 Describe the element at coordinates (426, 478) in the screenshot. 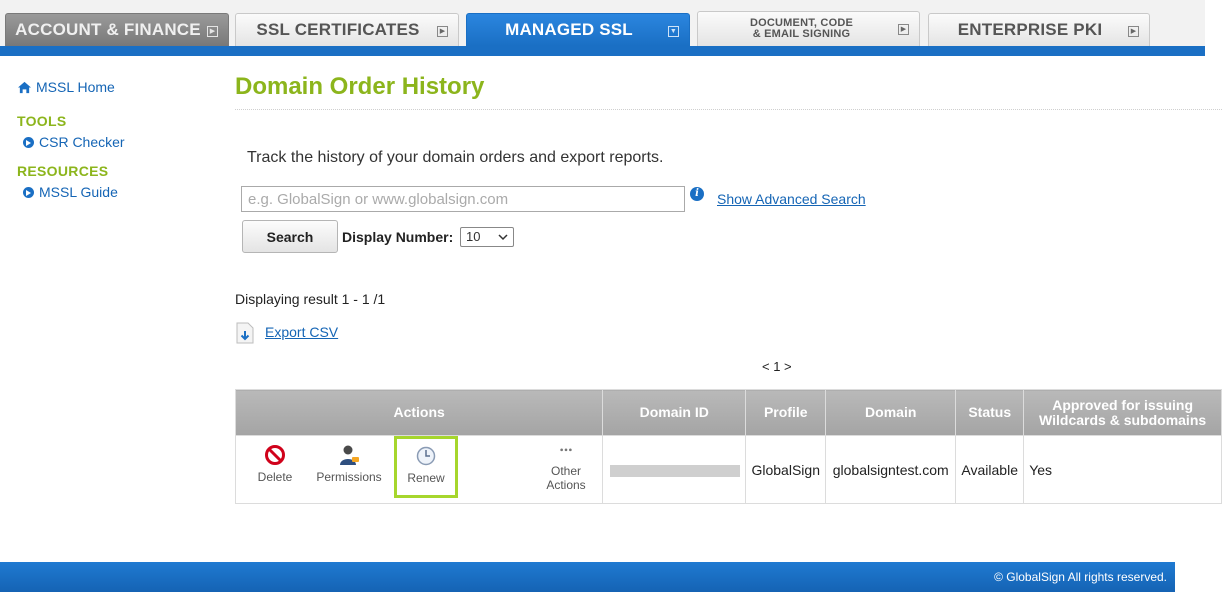

I see `renew-label: Renew` at that location.